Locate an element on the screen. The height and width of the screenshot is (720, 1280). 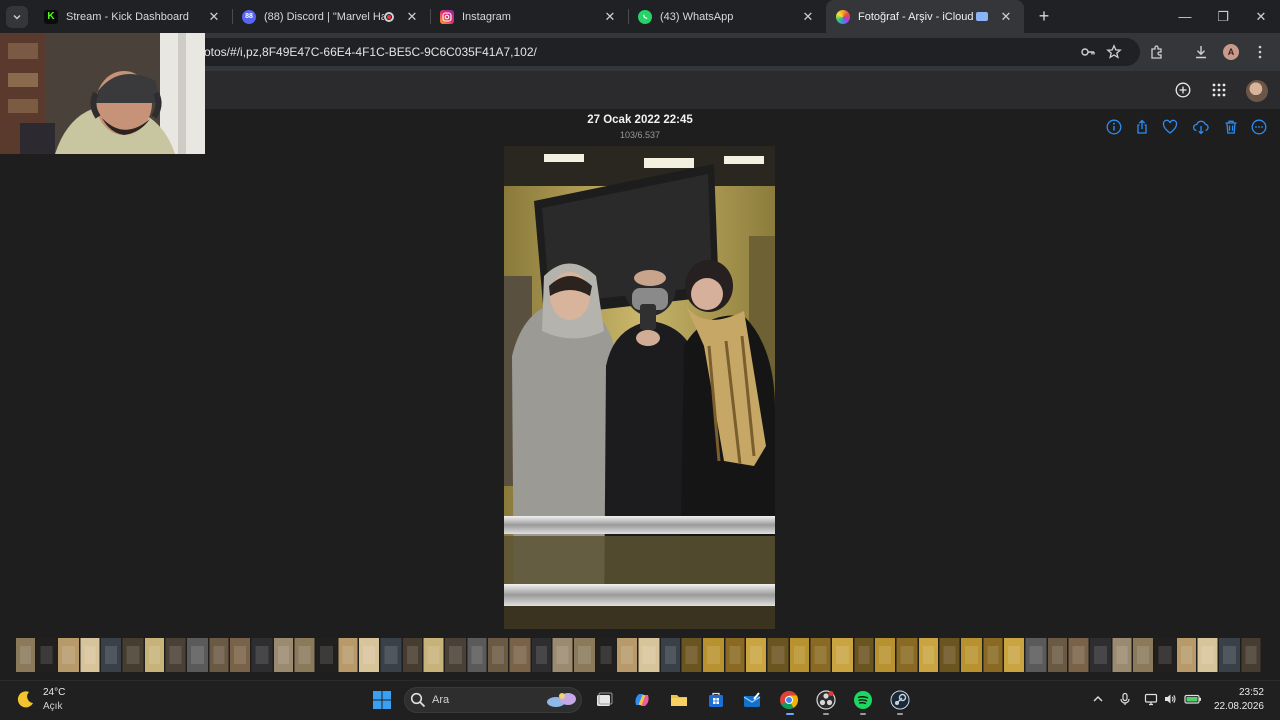
outlook-icon is located at coordinates (752, 700).